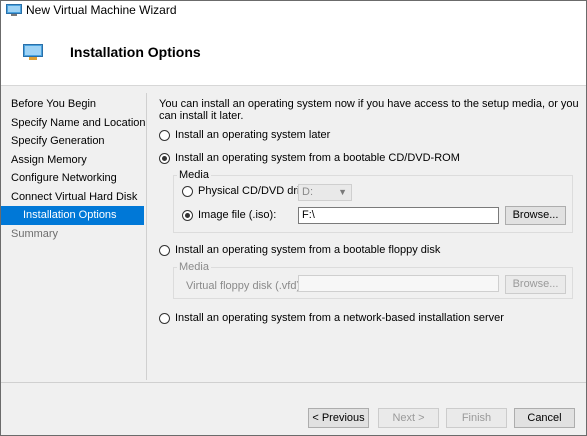  I want to click on next-button: Next >, so click(408, 418).